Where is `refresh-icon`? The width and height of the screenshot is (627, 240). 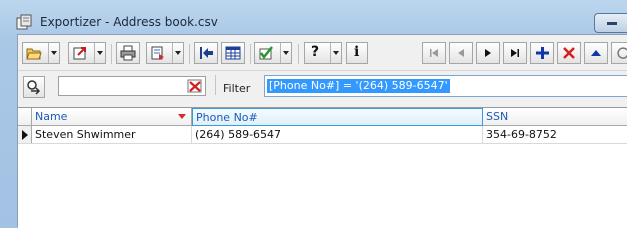
refresh-icon is located at coordinates (622, 53).